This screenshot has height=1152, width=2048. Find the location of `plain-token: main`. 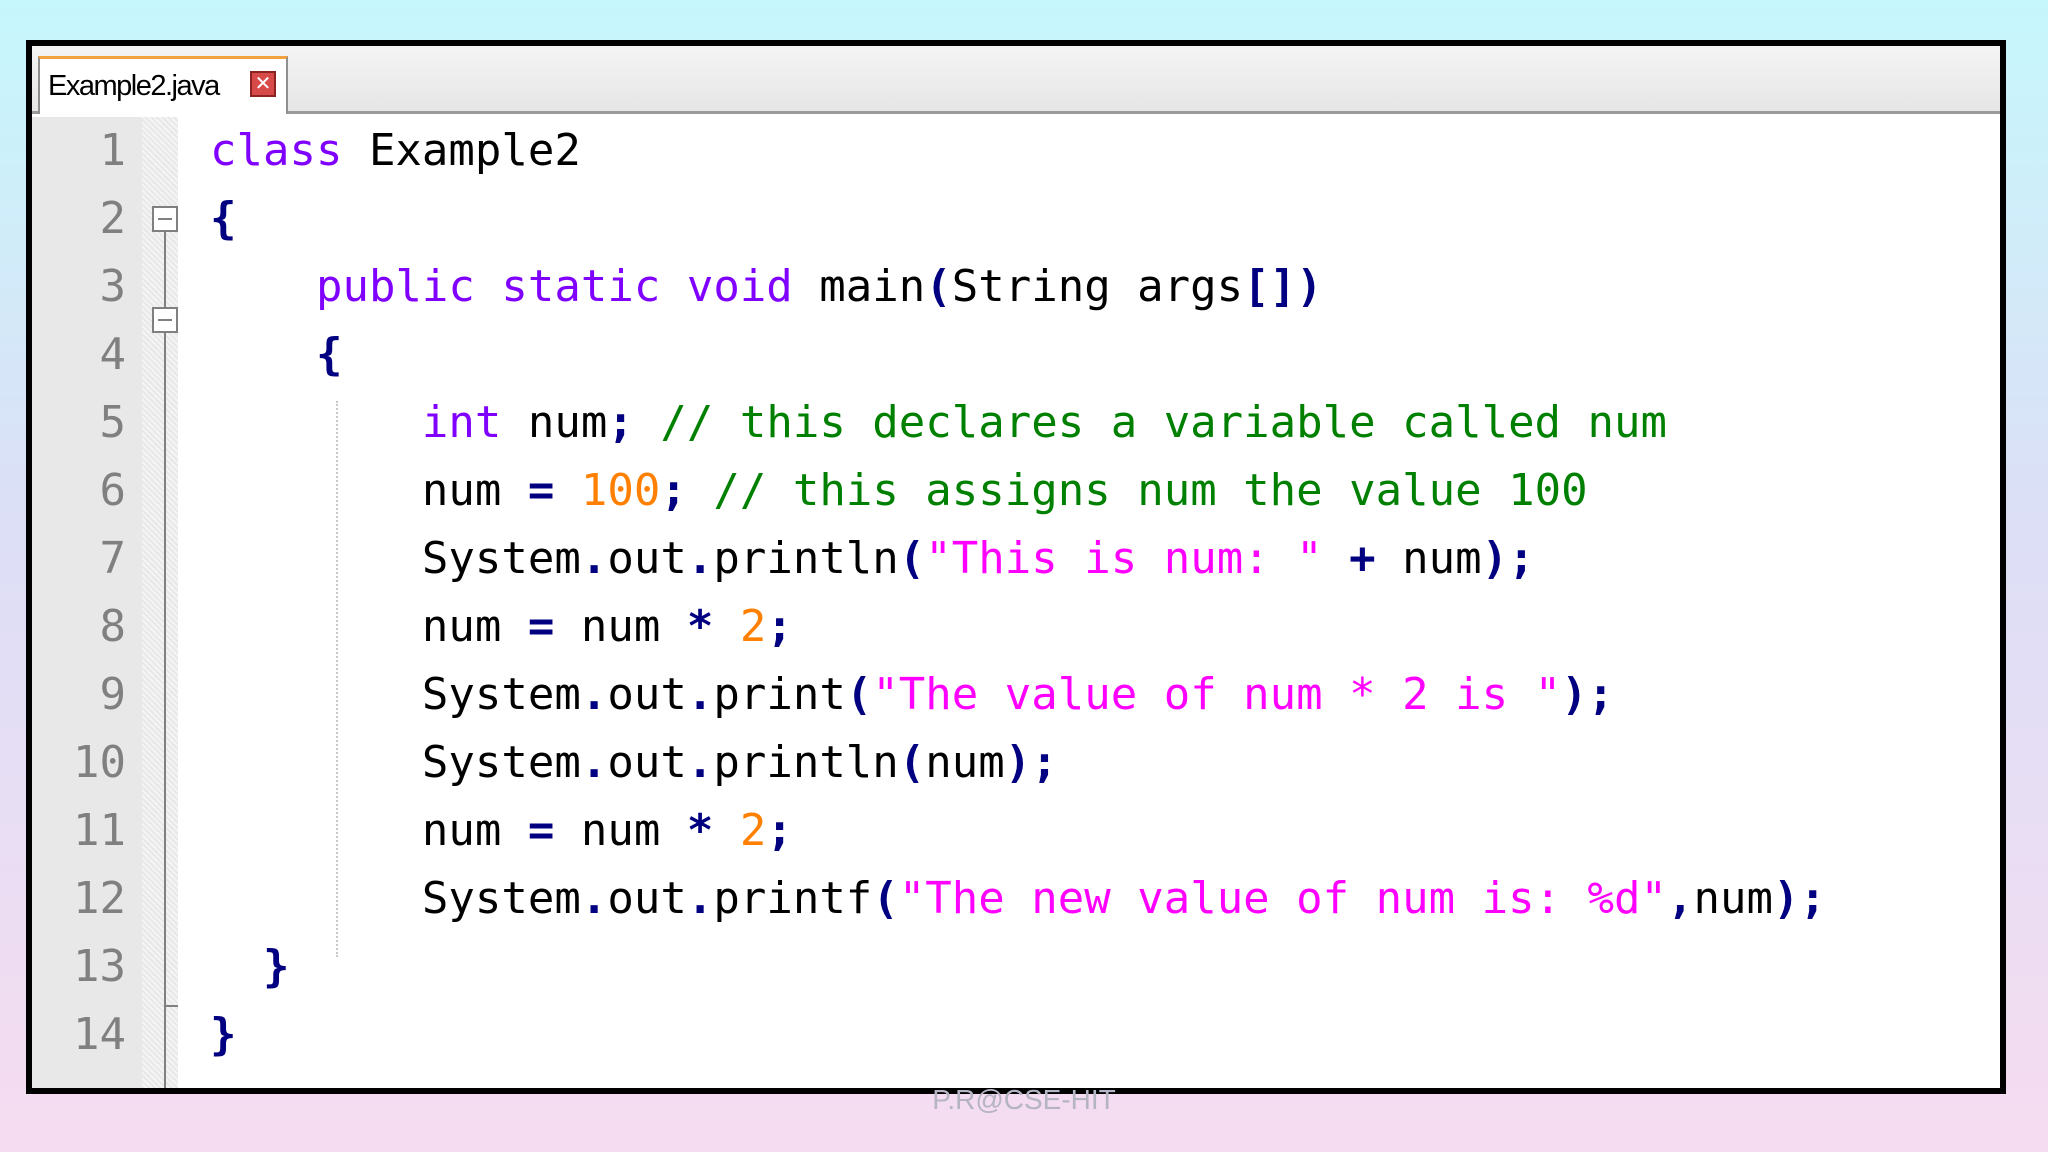

plain-token: main is located at coordinates (859, 286).